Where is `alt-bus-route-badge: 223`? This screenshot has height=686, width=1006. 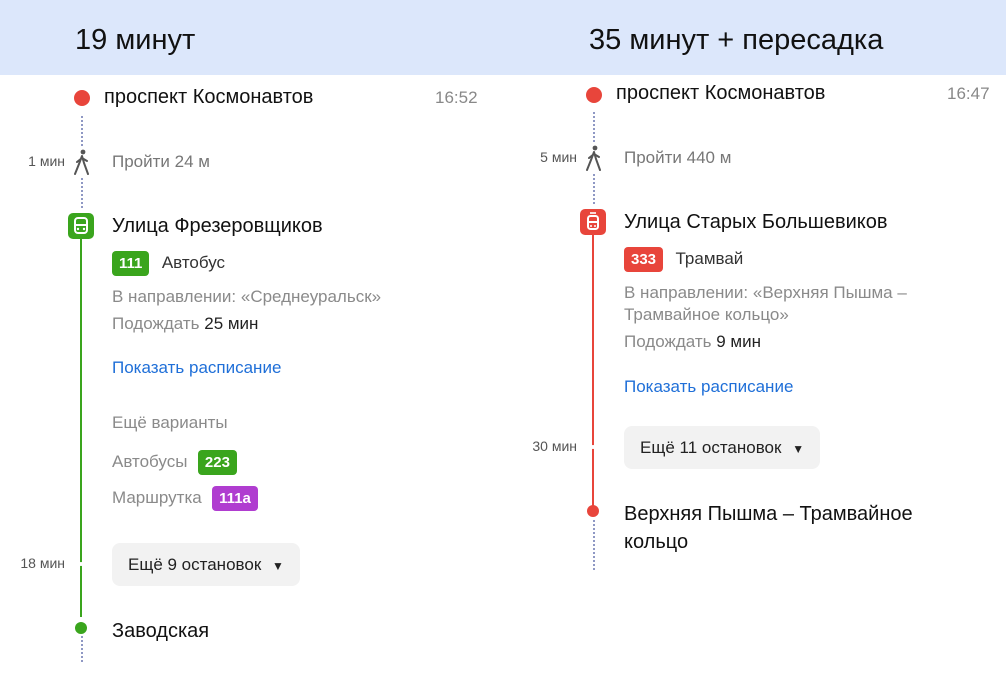
alt-bus-route-badge: 223 is located at coordinates (217, 462).